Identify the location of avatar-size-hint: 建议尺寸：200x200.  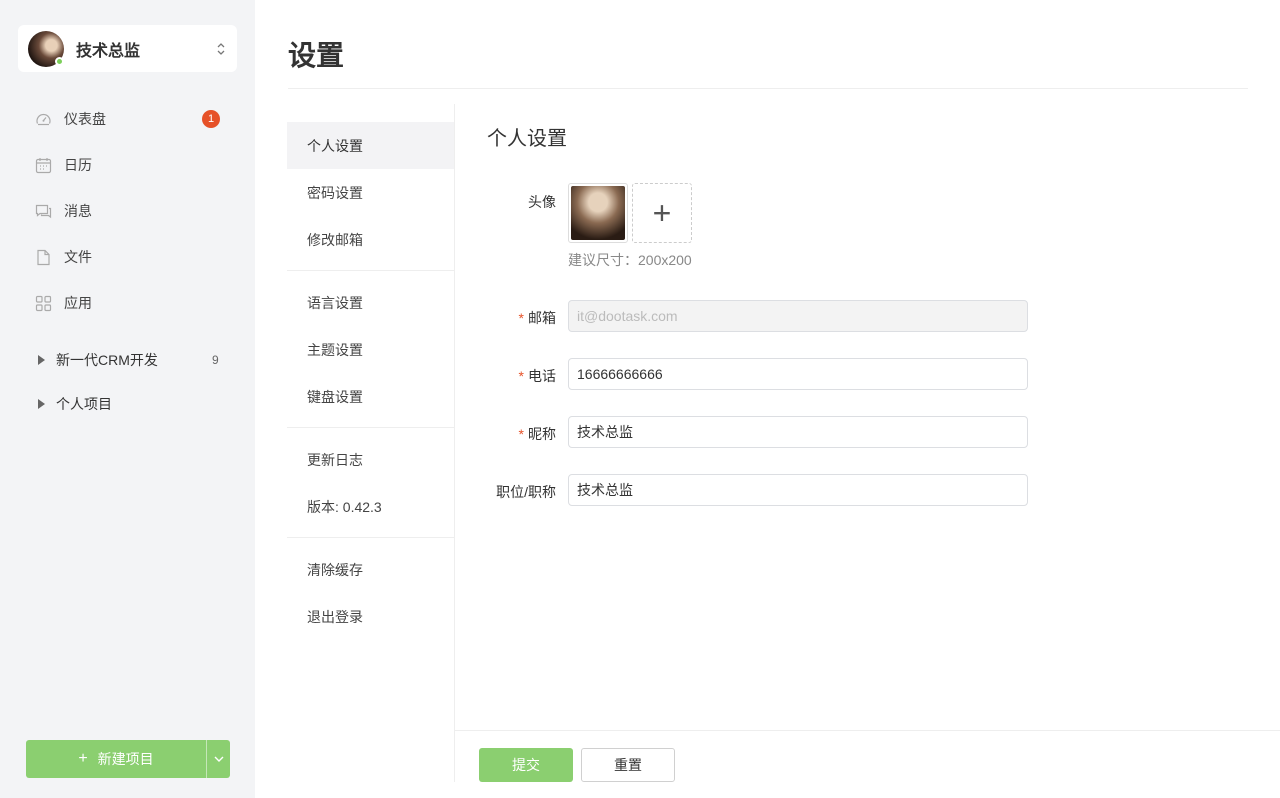
(630, 260).